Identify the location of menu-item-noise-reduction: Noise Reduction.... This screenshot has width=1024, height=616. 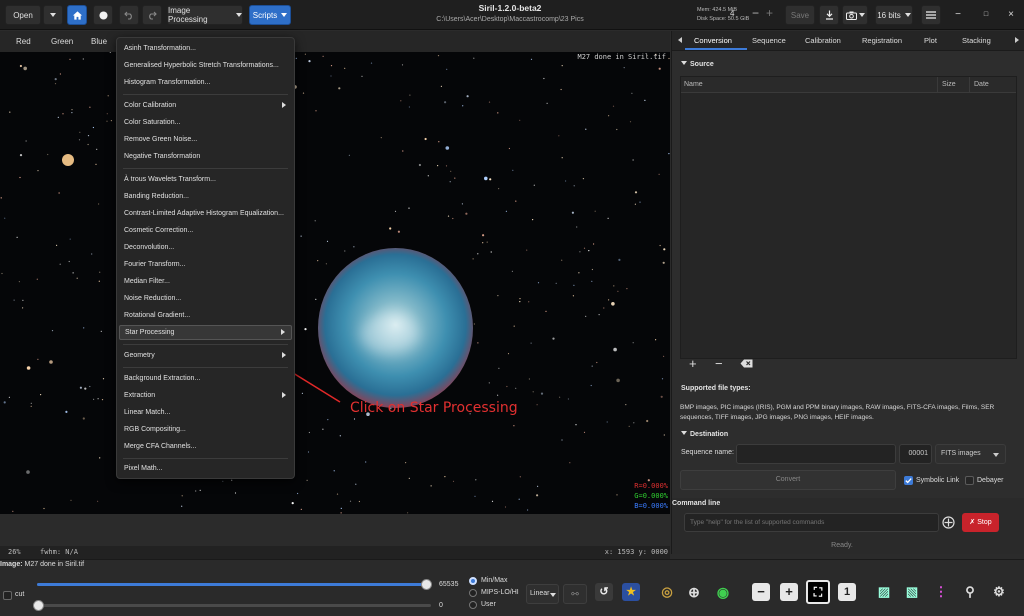
(205, 298).